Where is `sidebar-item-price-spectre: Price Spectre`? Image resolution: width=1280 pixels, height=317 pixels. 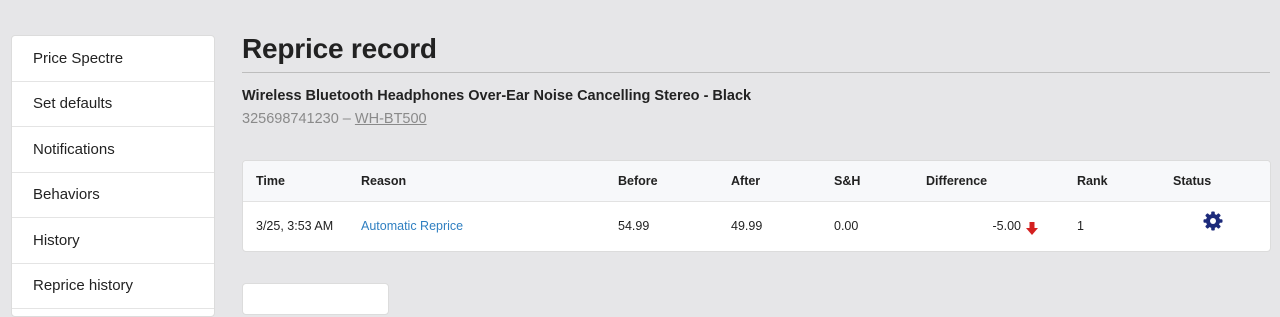 sidebar-item-price-spectre: Price Spectre is located at coordinates (113, 59).